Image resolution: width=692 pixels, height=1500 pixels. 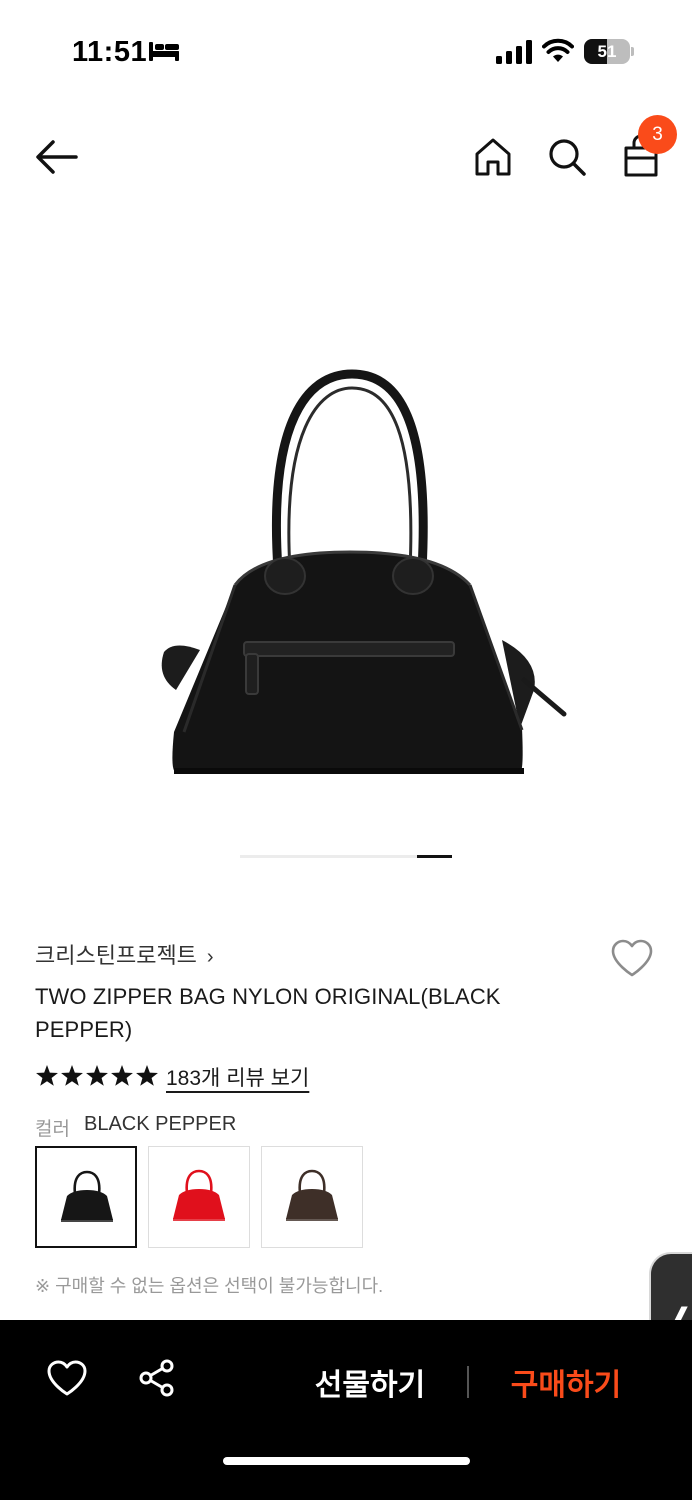 I want to click on cellular-signal-icon, so click(x=514, y=52).